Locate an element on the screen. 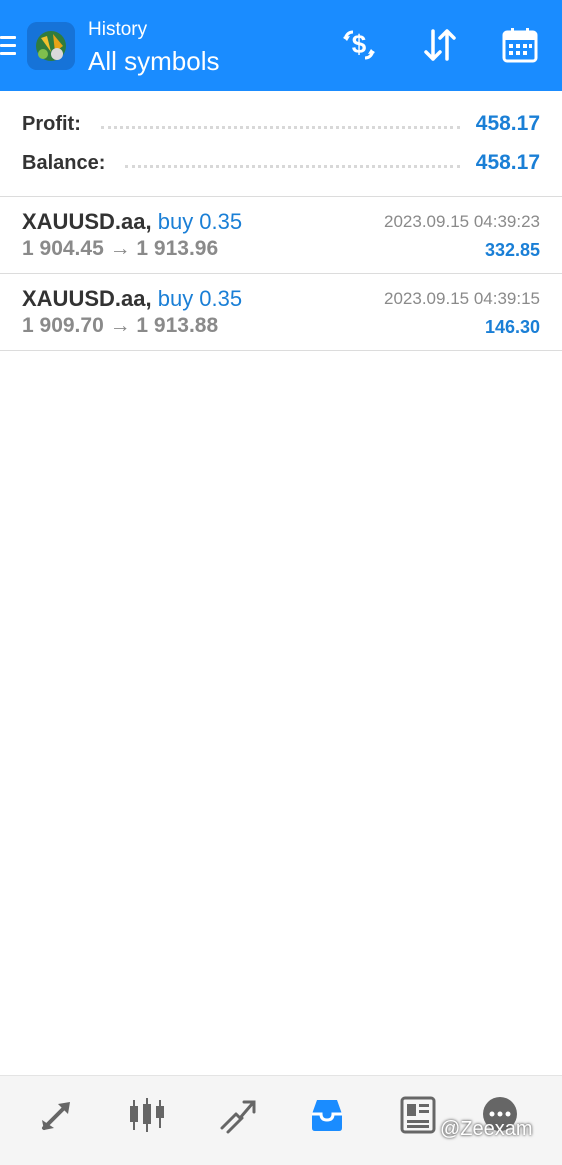  currency-exchange-icon: $ is located at coordinates (359, 45).